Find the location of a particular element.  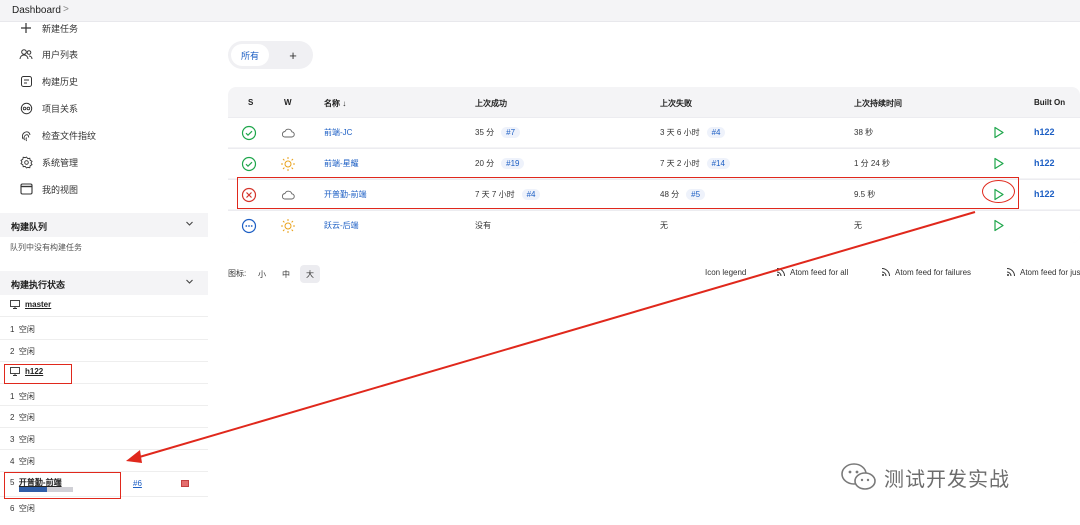

icon-size-label: 图标: is located at coordinates (237, 273).